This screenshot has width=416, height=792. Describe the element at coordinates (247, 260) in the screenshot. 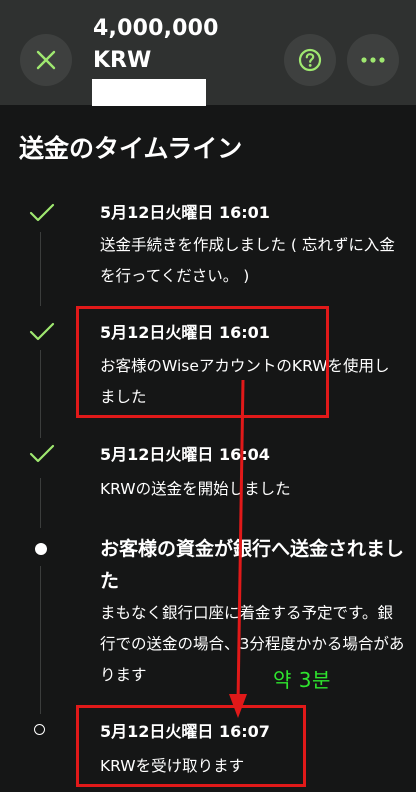

I see `step-description: 送金手続きを作成しました ( 忘れずに入金を行ってください。 )` at that location.